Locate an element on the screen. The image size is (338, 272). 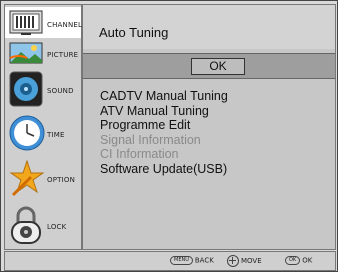
padlock-icon is located at coordinates (26, 225).